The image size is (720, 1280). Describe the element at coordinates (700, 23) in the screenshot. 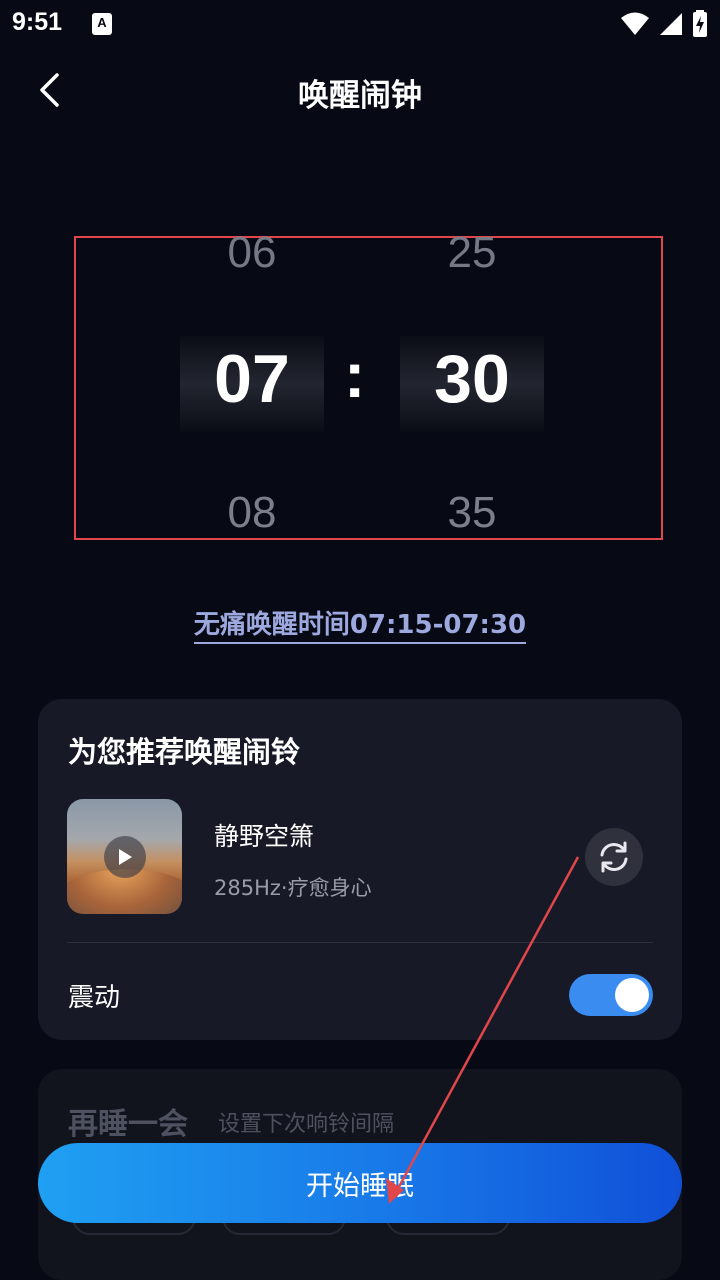

I see `battery-charging-icon` at that location.